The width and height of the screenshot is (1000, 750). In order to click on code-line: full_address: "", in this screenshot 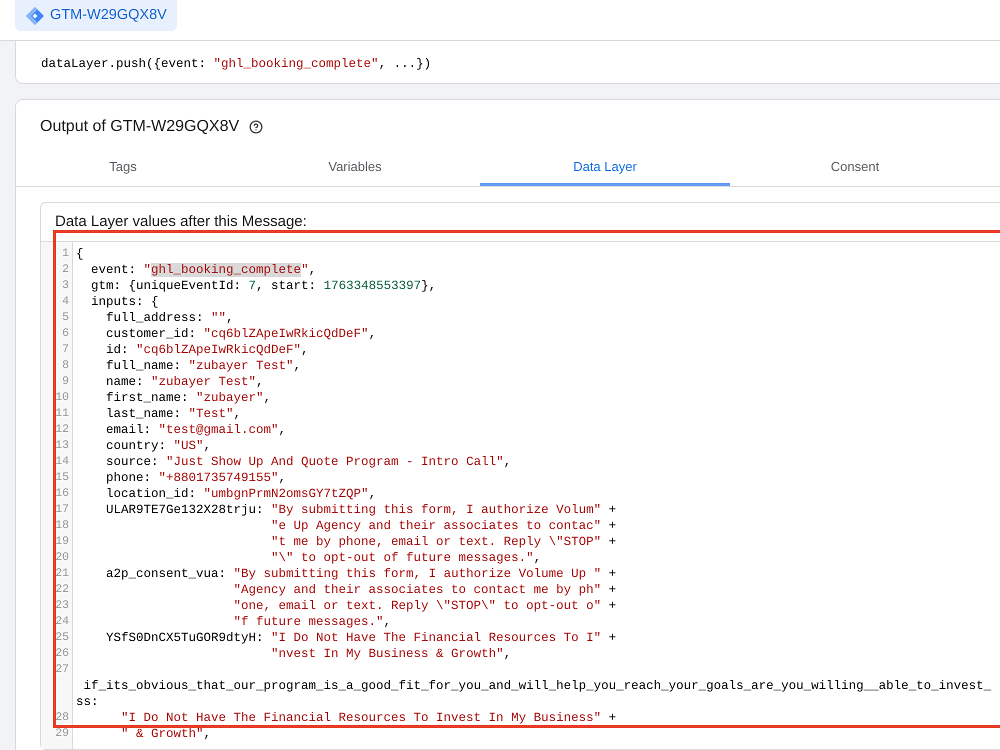, I will do `click(170, 318)`.